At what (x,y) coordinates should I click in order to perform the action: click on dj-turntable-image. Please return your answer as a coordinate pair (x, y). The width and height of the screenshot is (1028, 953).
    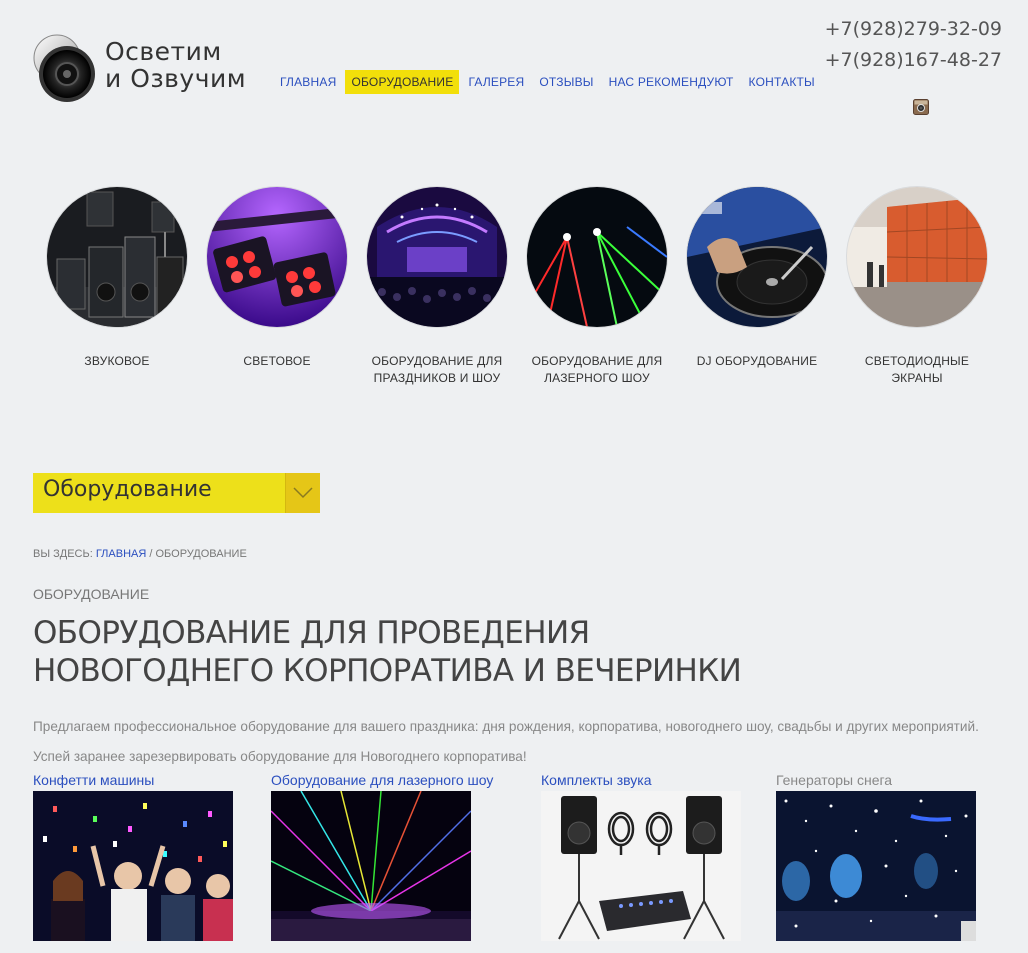
    Looking at the image, I should click on (757, 257).